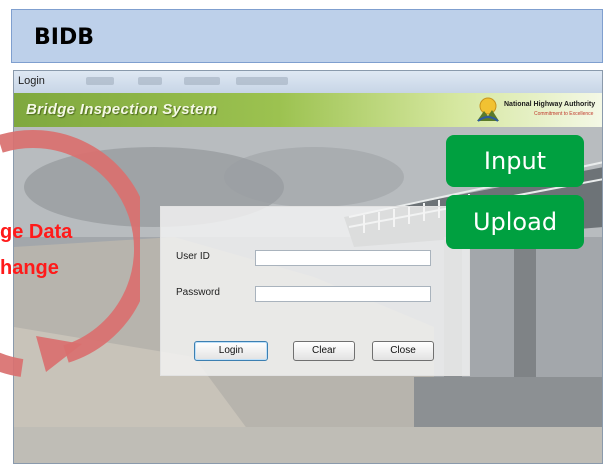  I want to click on overlay-text-line1: ge Data, so click(36, 232).